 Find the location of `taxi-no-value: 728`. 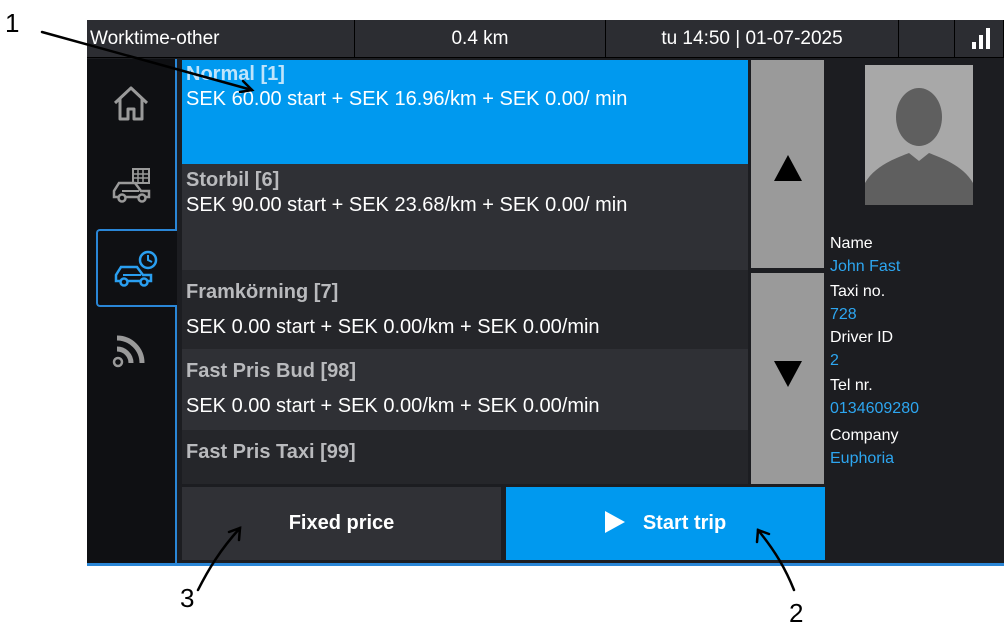

taxi-no-value: 728 is located at coordinates (843, 314).